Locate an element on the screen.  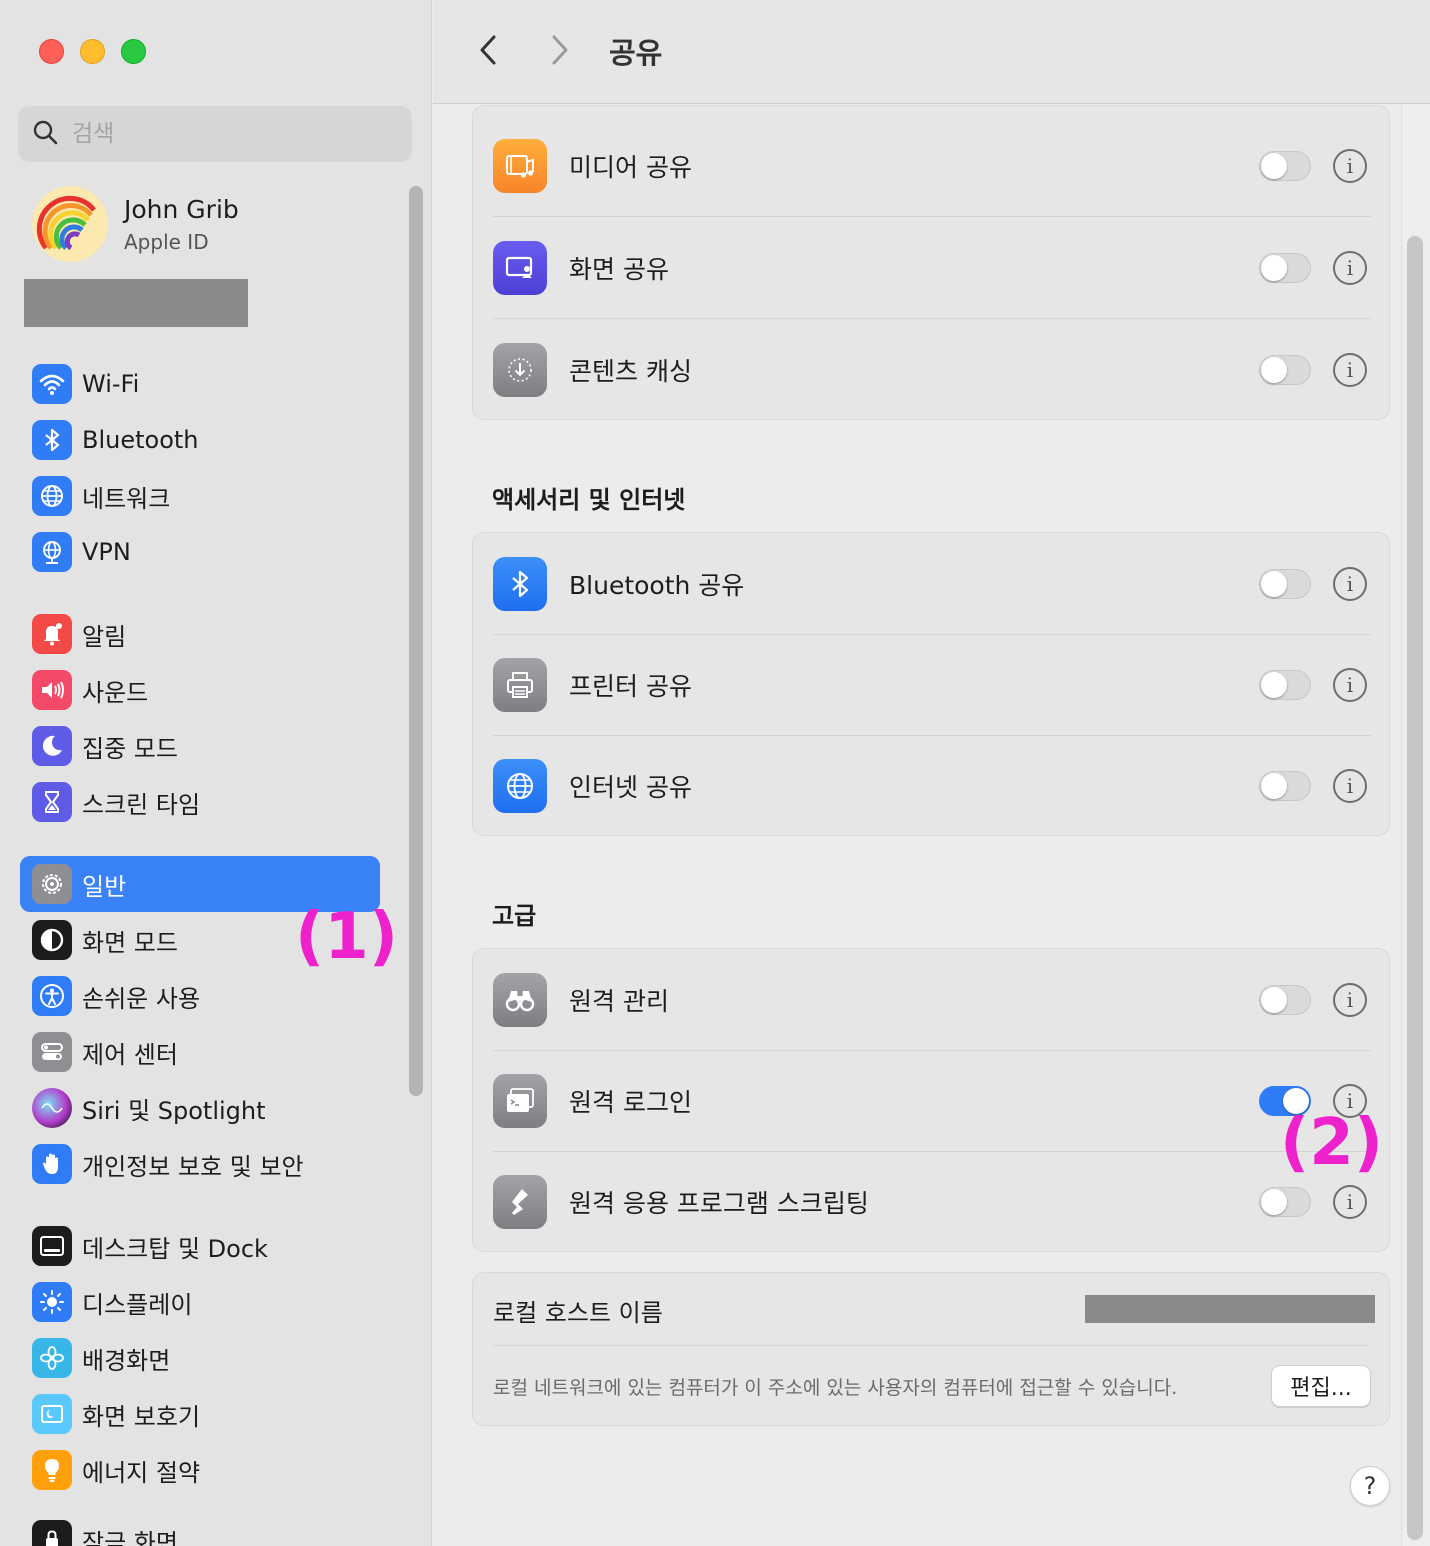
internet-sharing-icon is located at coordinates (520, 786).